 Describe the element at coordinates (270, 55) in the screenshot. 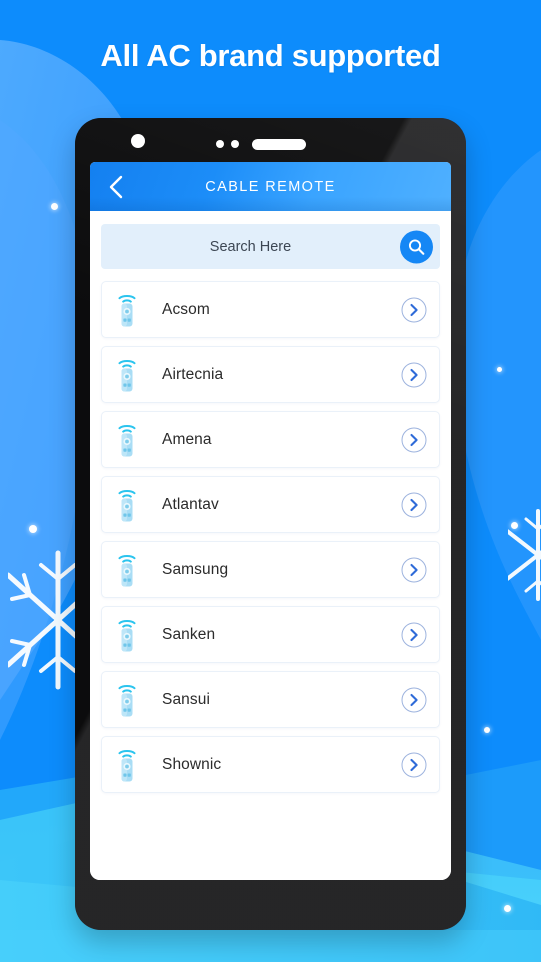

I see `page-title: All AC brand supported` at that location.